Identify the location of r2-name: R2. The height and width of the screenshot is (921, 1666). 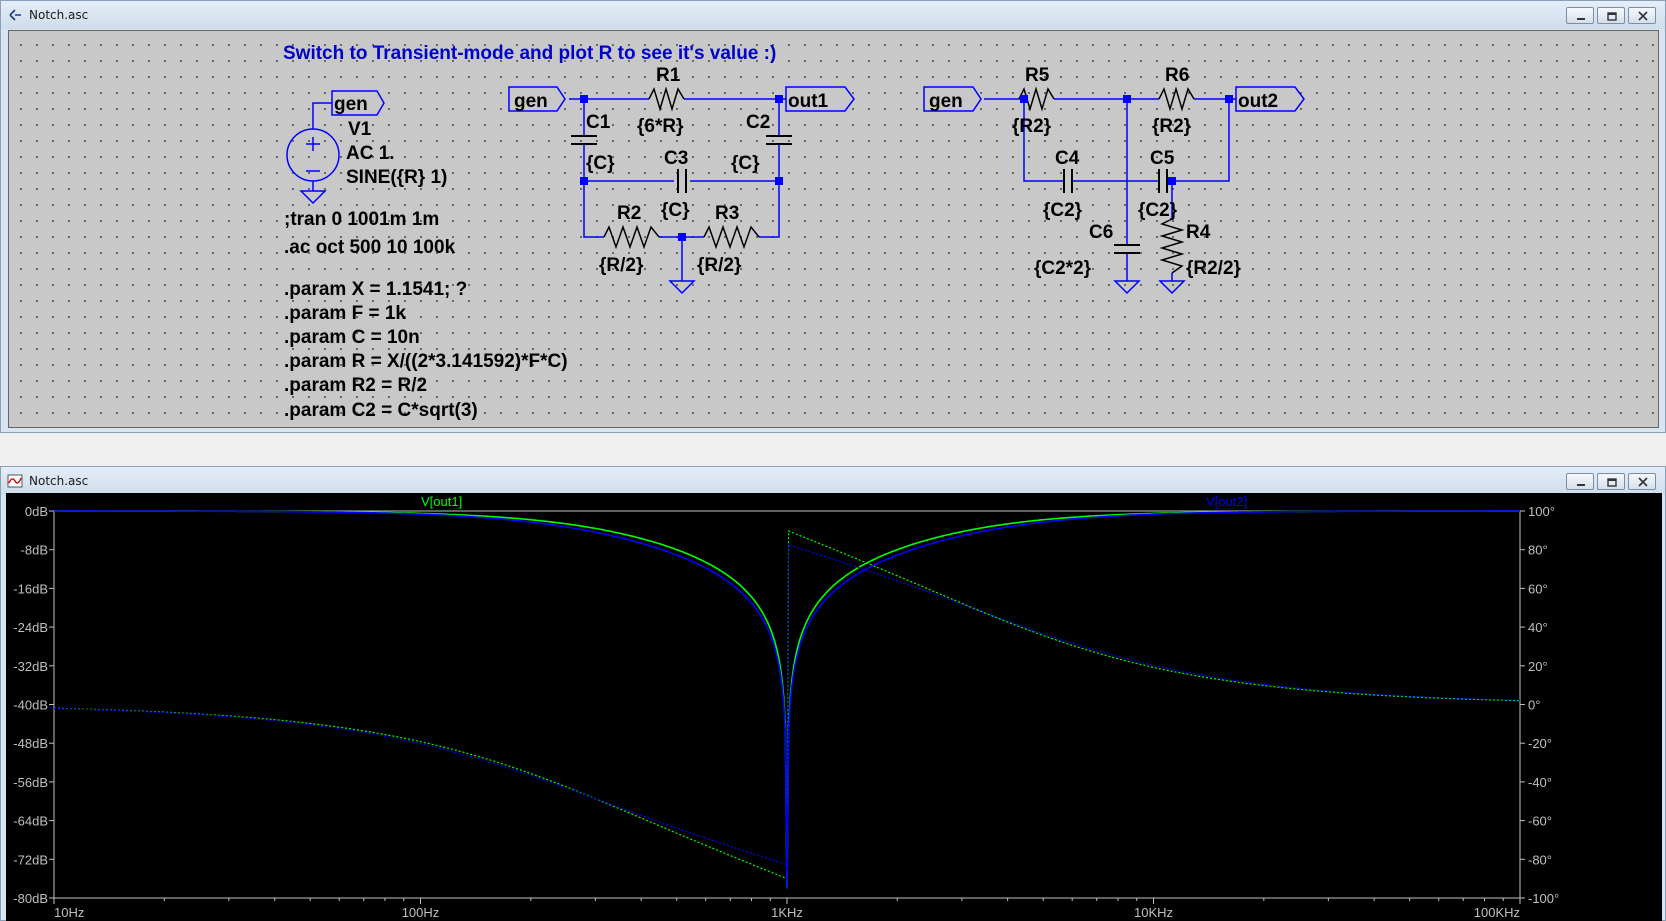
(629, 213).